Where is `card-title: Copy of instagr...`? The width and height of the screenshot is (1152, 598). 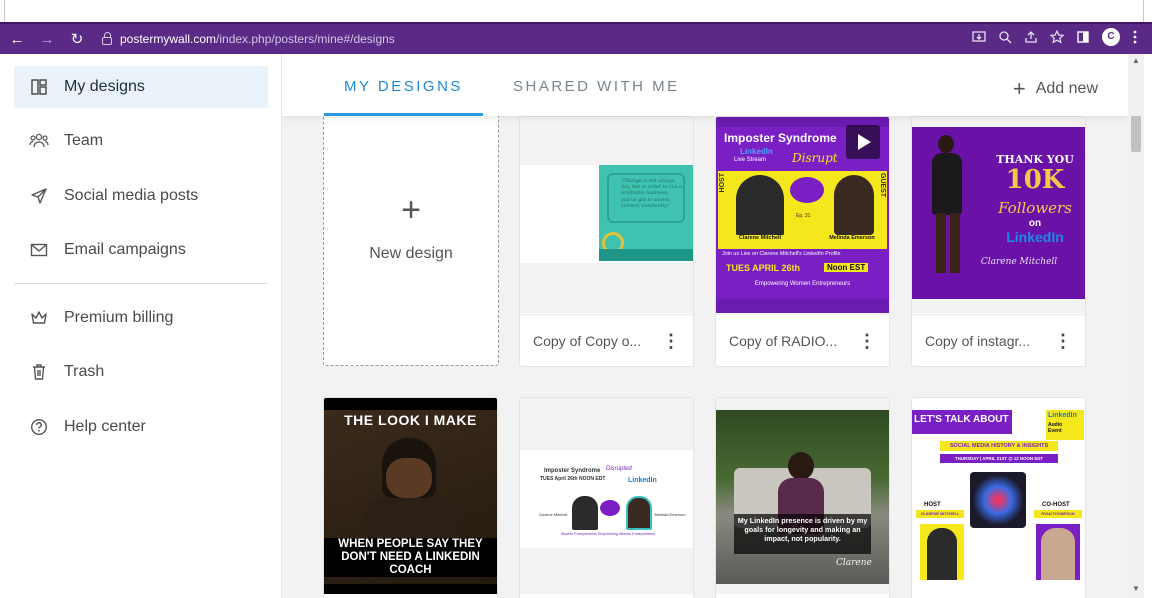 card-title: Copy of instagr... is located at coordinates (989, 341).